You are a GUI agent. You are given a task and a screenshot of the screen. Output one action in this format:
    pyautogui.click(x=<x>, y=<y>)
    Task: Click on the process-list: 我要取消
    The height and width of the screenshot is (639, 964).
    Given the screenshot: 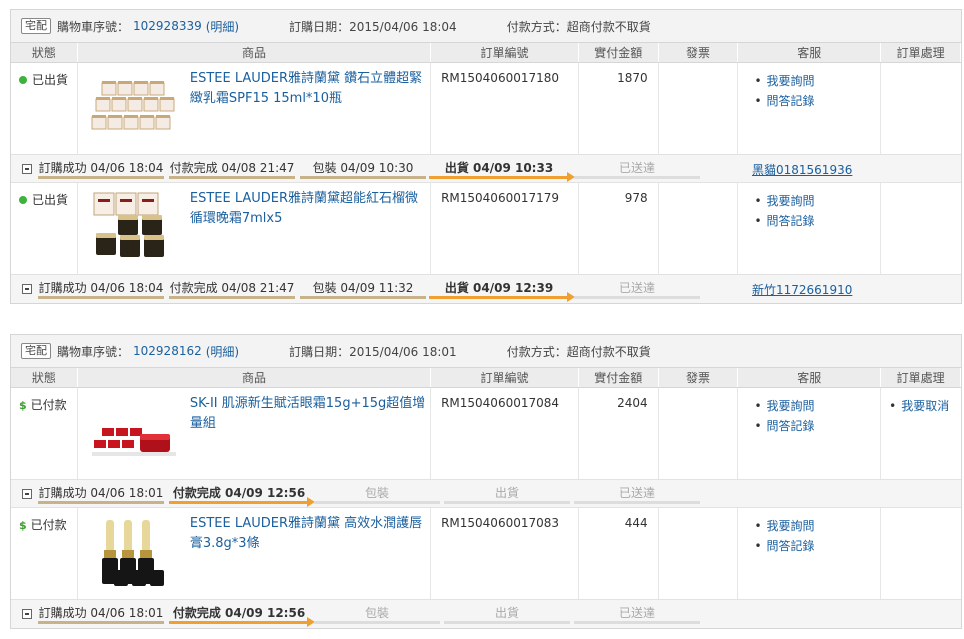 What is the action you would take?
    pyautogui.click(x=925, y=406)
    